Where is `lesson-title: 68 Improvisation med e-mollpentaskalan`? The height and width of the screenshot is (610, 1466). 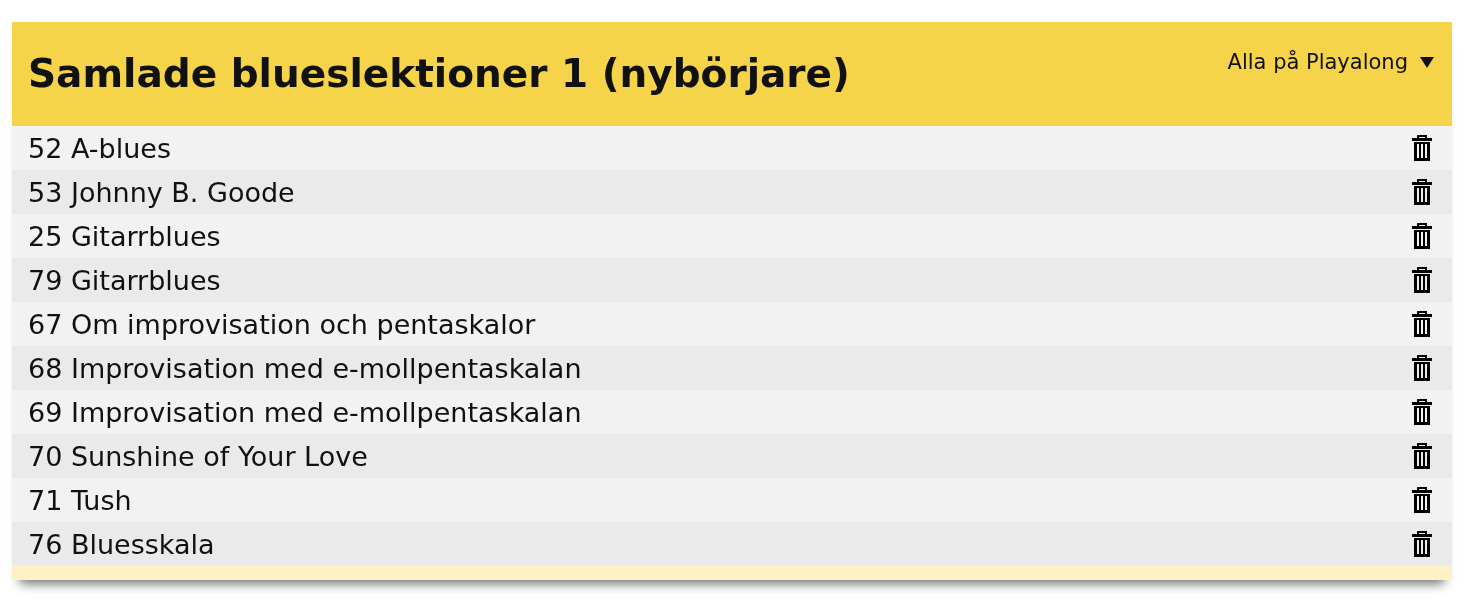
lesson-title: 68 Improvisation med e-mollpentaskalan is located at coordinates (305, 368).